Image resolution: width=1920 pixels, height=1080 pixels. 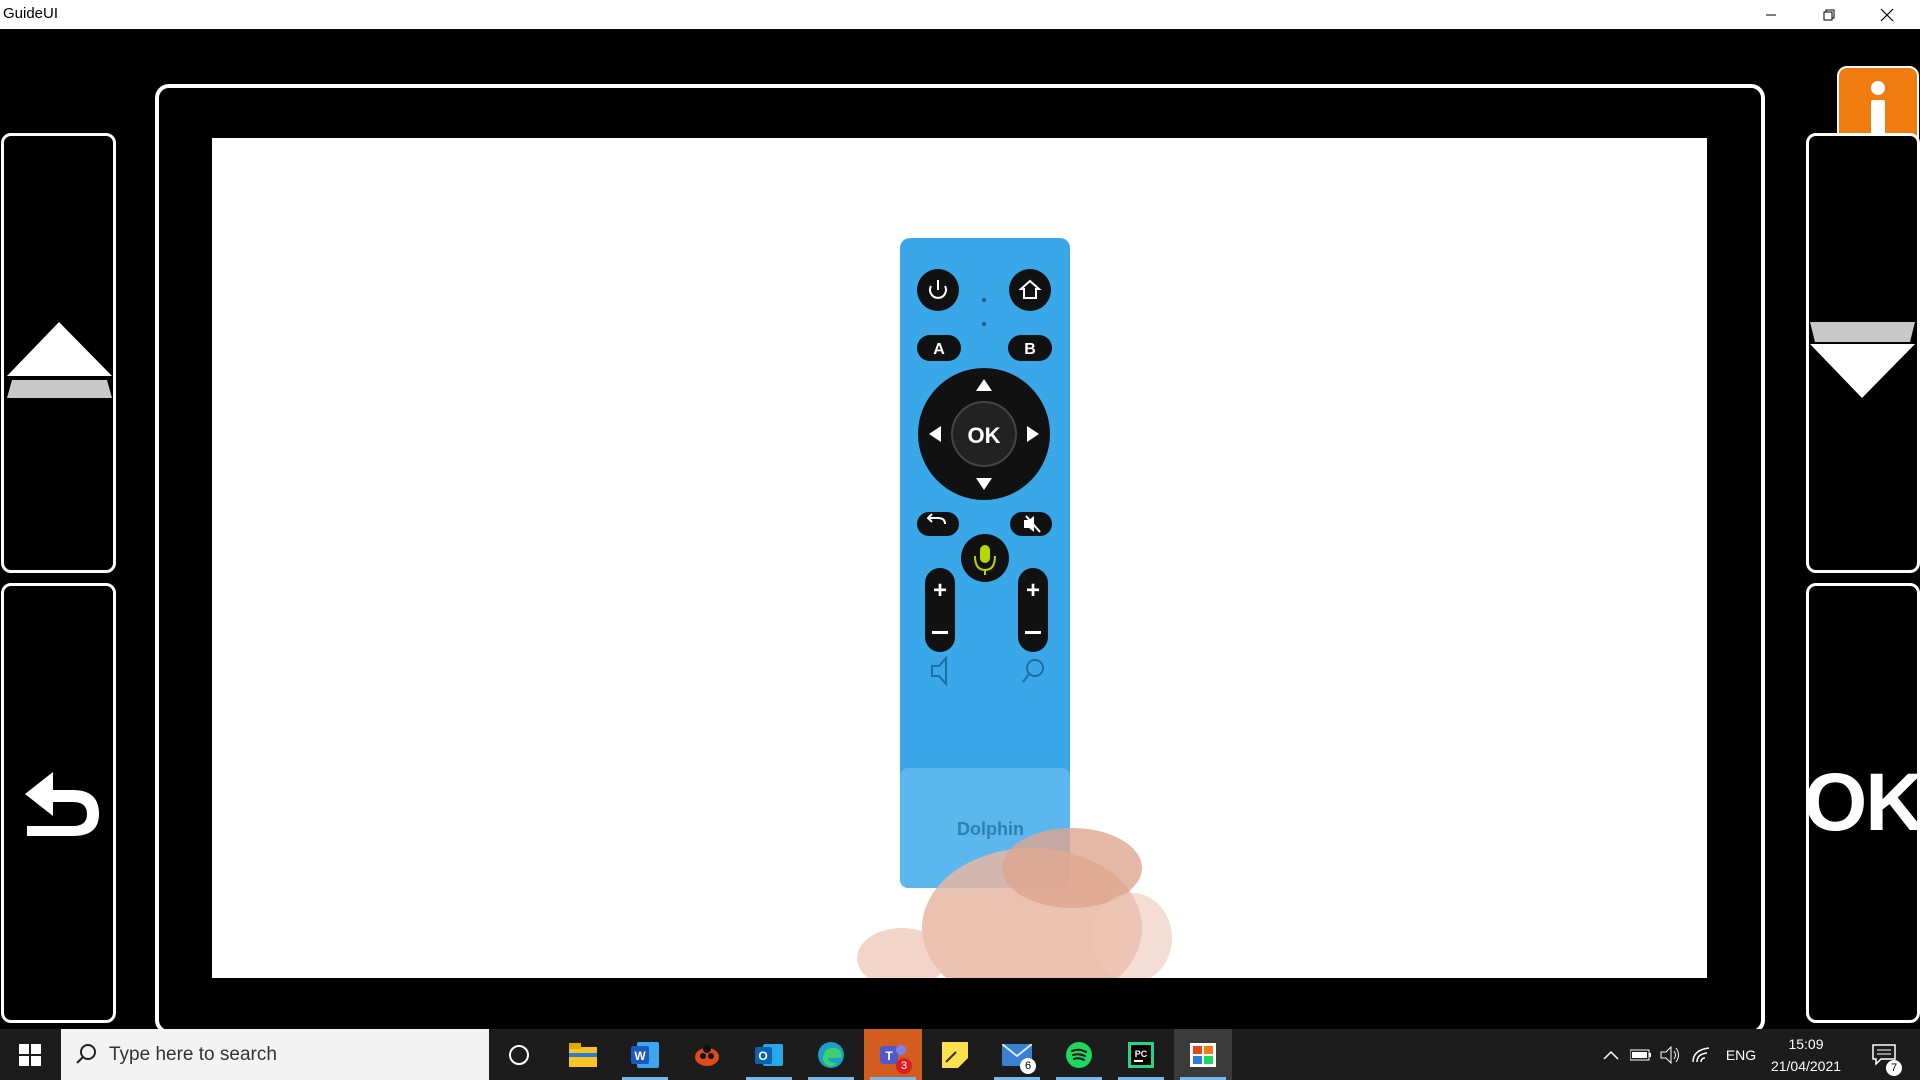 What do you see at coordinates (1806, 1043) in the screenshot?
I see `clock-time: 15:09` at bounding box center [1806, 1043].